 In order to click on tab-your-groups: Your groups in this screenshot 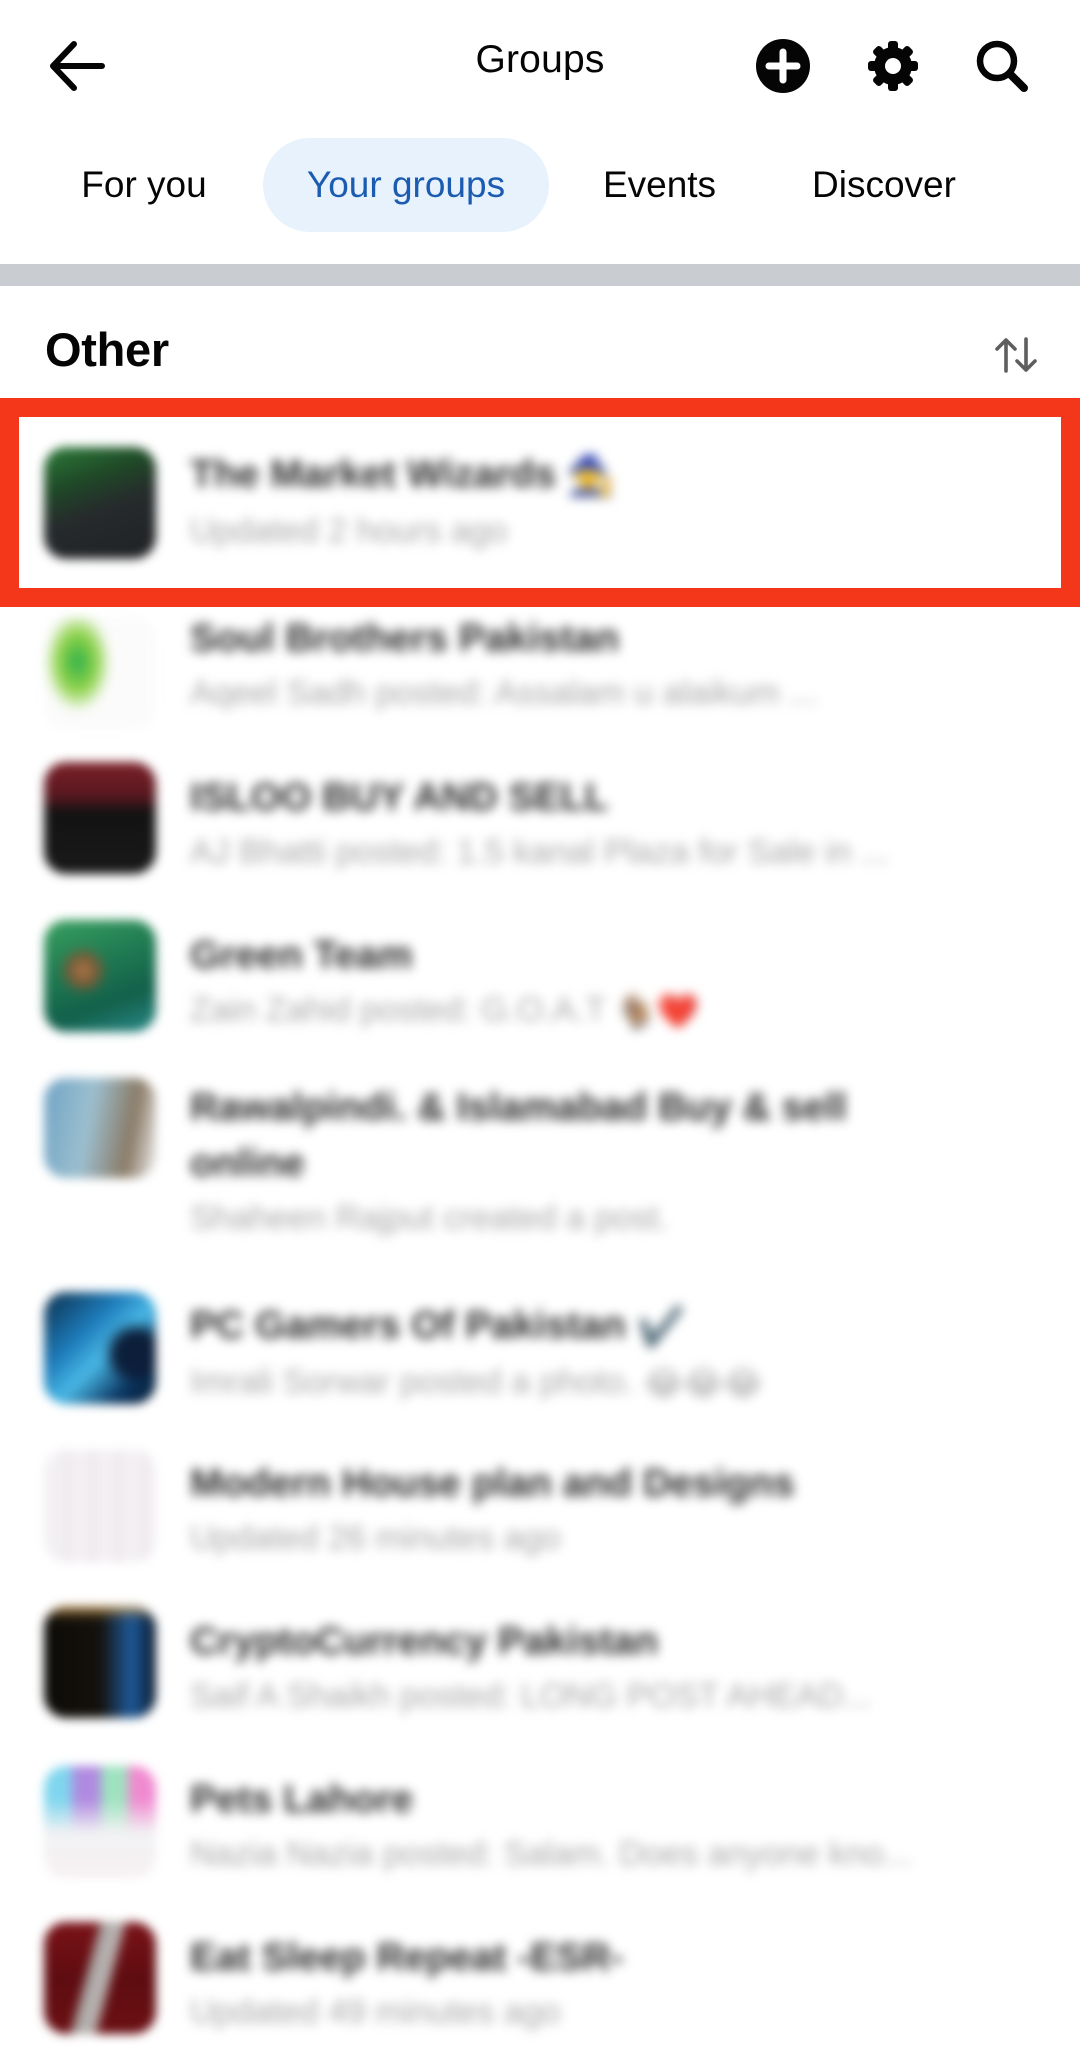, I will do `click(406, 185)`.